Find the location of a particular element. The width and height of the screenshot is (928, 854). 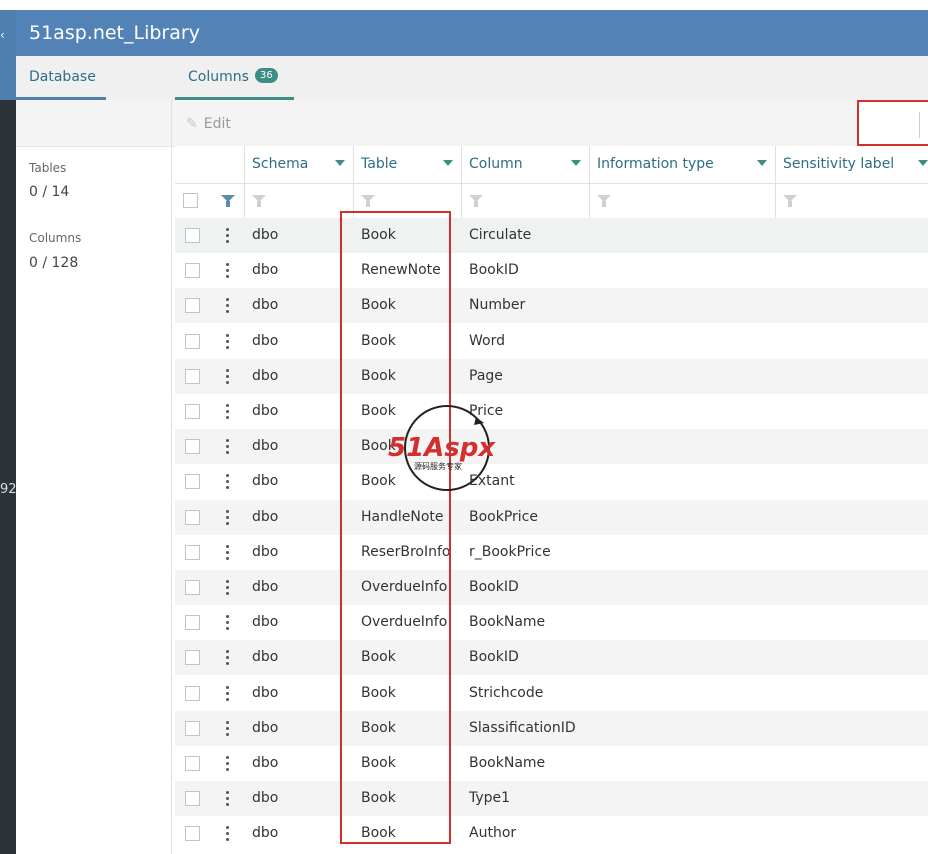

table-row: dbo Book Price is located at coordinates (551, 411).